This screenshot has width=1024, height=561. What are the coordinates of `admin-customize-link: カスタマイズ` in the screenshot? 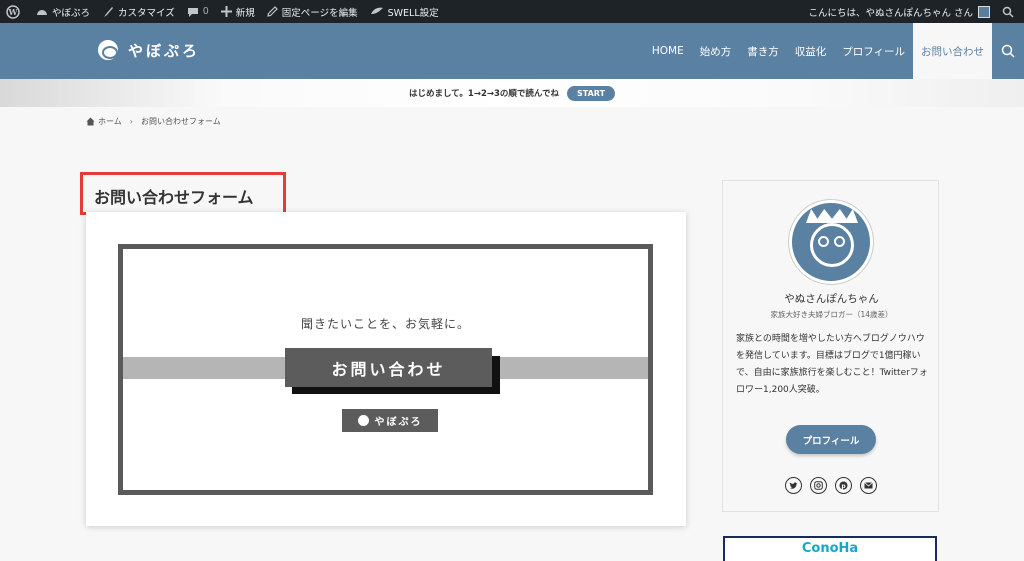 It's located at (138, 11).